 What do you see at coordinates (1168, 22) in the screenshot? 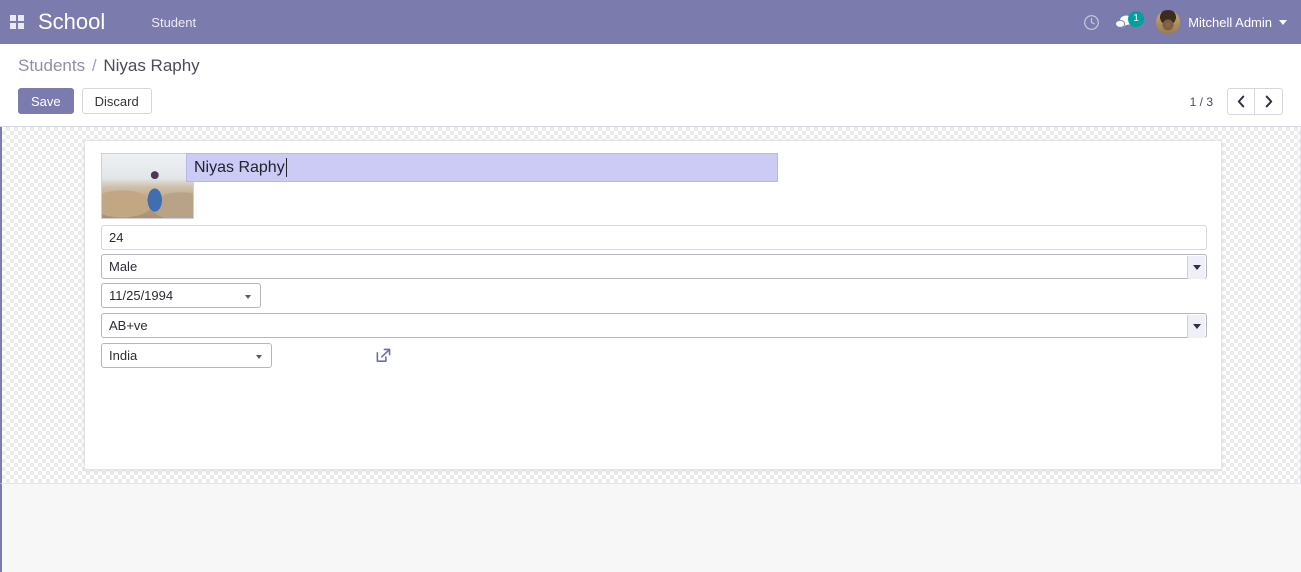
I see `avatar` at bounding box center [1168, 22].